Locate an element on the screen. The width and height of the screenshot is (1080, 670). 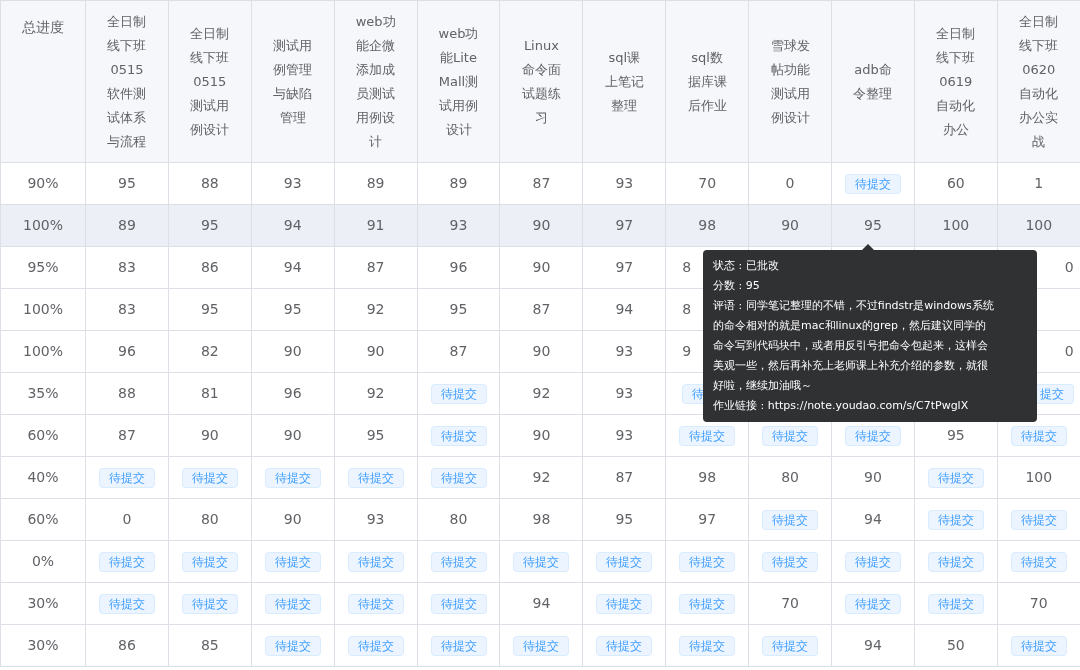
progress-cell: 35% is located at coordinates (43, 393).